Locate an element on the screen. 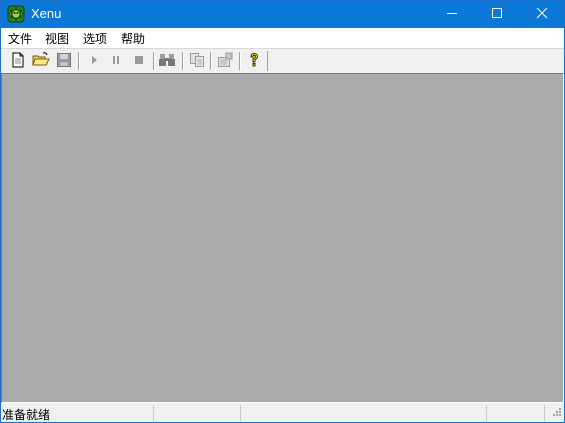  new-document-icon is located at coordinates (18, 61).